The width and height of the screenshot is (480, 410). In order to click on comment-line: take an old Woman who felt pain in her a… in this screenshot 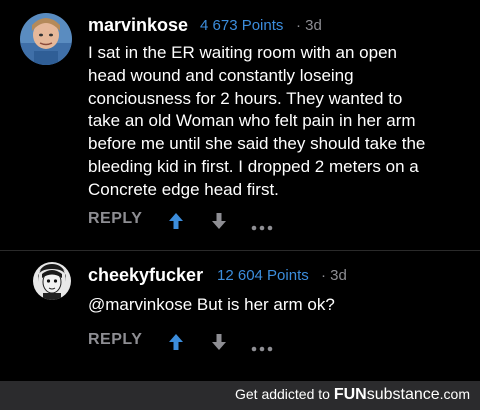, I will do `click(252, 121)`.